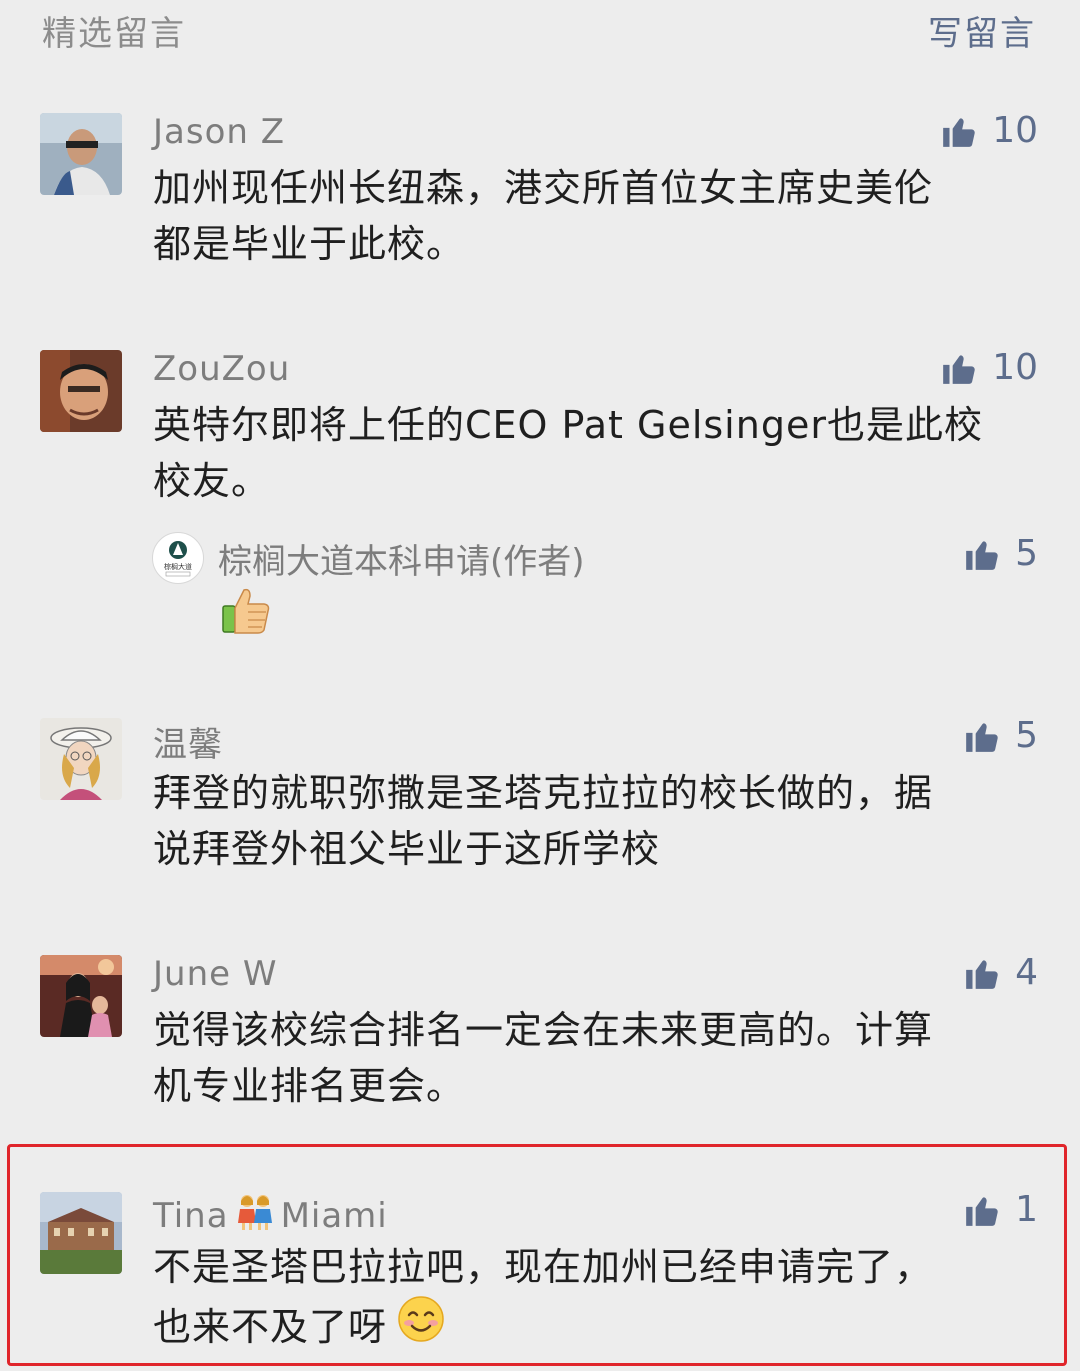 The width and height of the screenshot is (1080, 1371). I want to click on comment-line: 校友。, so click(212, 481).